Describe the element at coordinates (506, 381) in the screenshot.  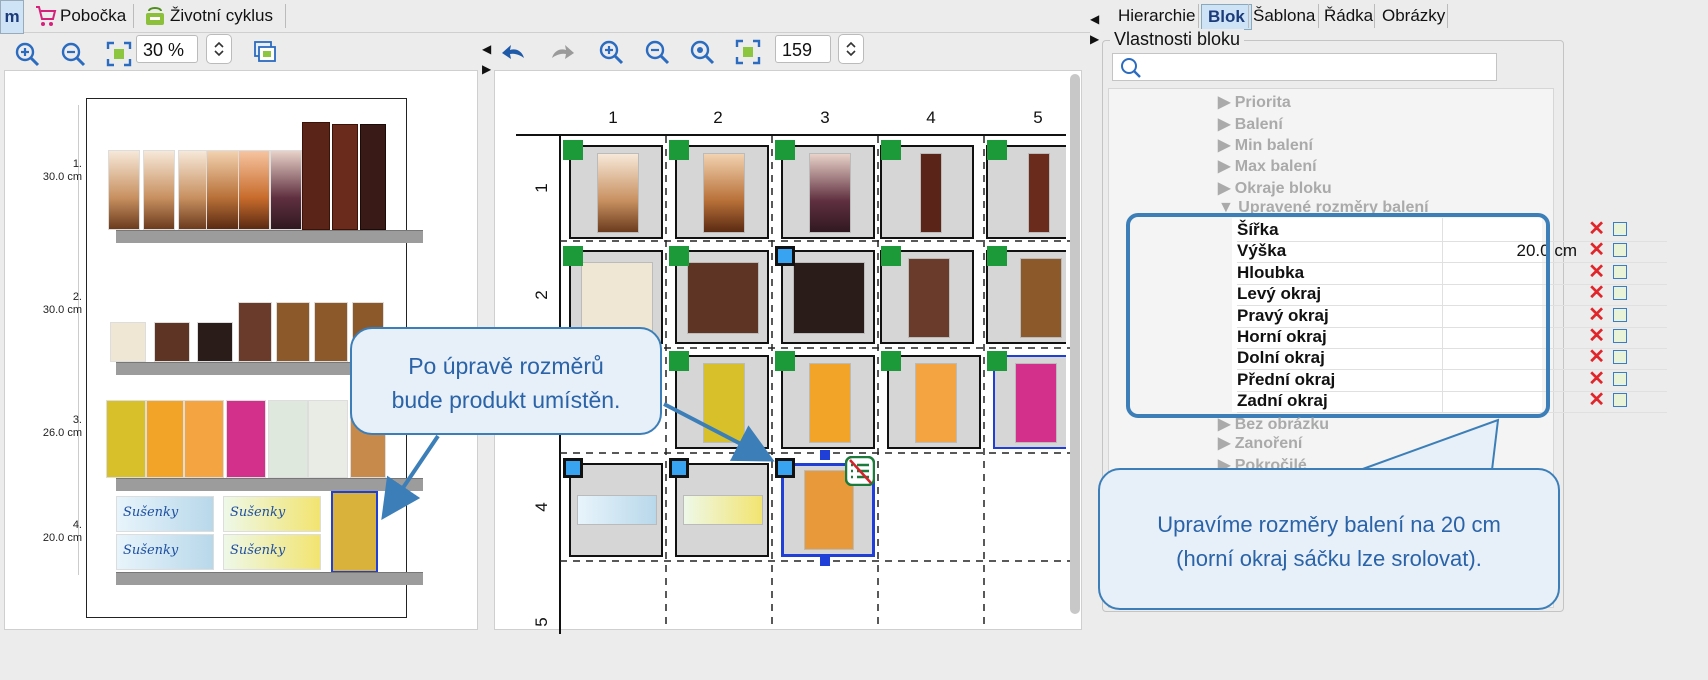
I see `callout-left: Po úpravě rozměrů bude produkt umístěn.` at that location.